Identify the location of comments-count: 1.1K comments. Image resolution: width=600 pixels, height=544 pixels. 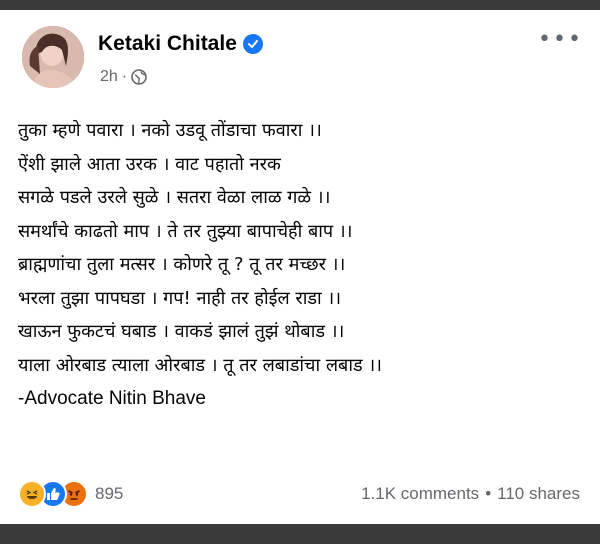
(420, 494).